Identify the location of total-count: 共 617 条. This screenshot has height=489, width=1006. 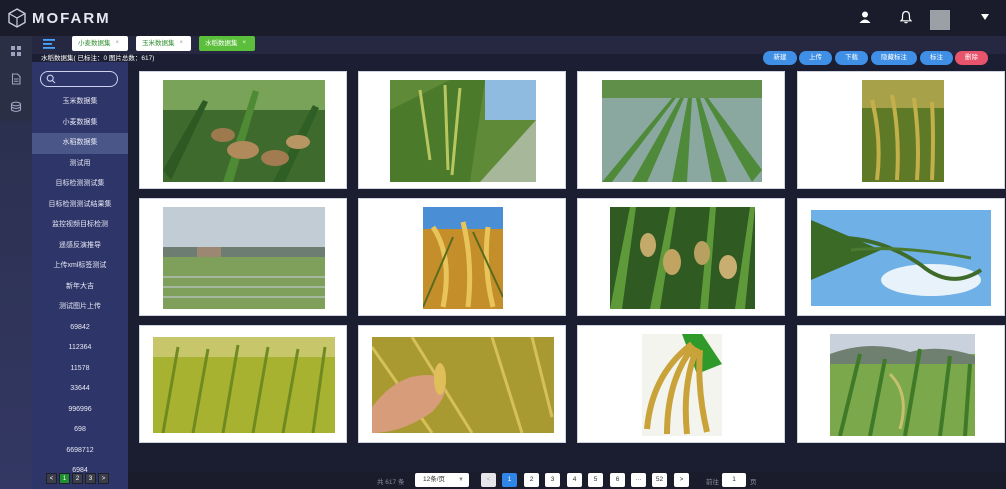
(391, 482).